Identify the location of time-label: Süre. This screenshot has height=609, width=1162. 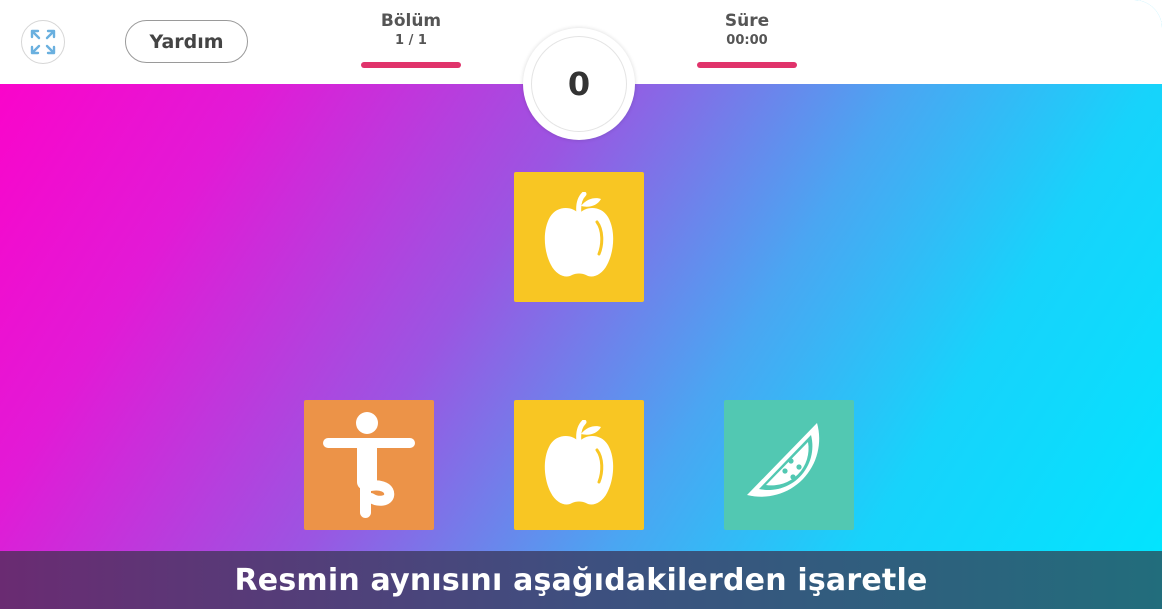
(747, 21).